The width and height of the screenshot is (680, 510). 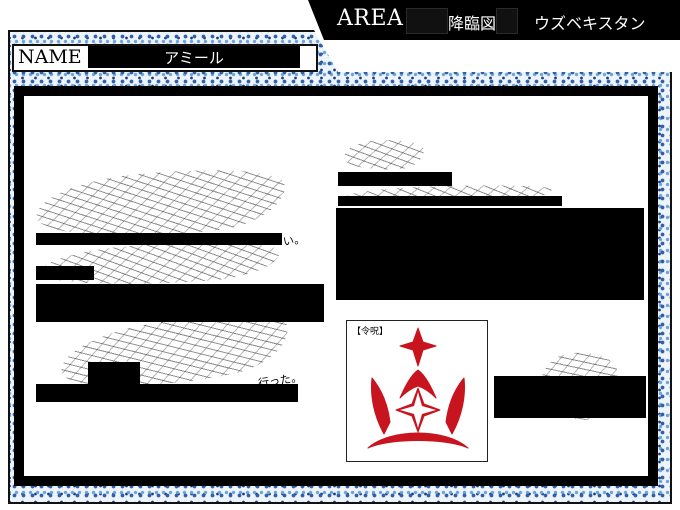 What do you see at coordinates (472, 23) in the screenshot?
I see `area-place: 降臨図` at bounding box center [472, 23].